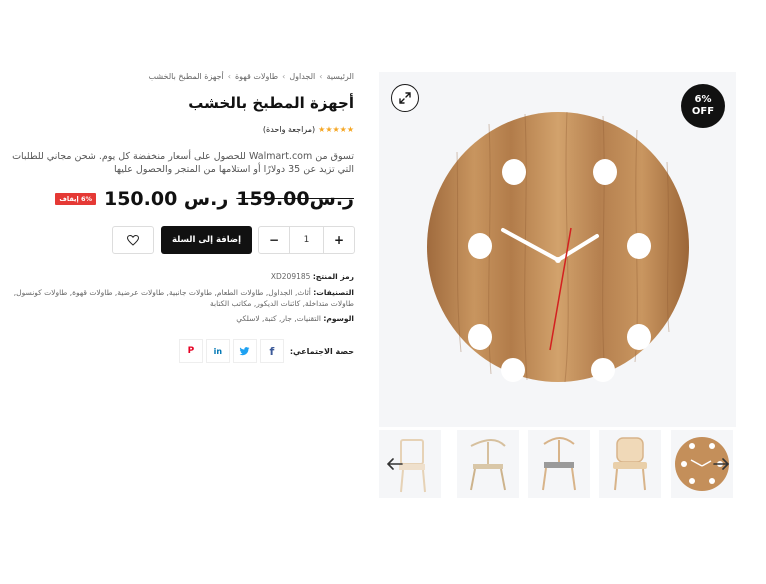 This screenshot has width=766, height=584. Describe the element at coordinates (338, 318) in the screenshot. I see `tags-label: الوسوم:` at that location.